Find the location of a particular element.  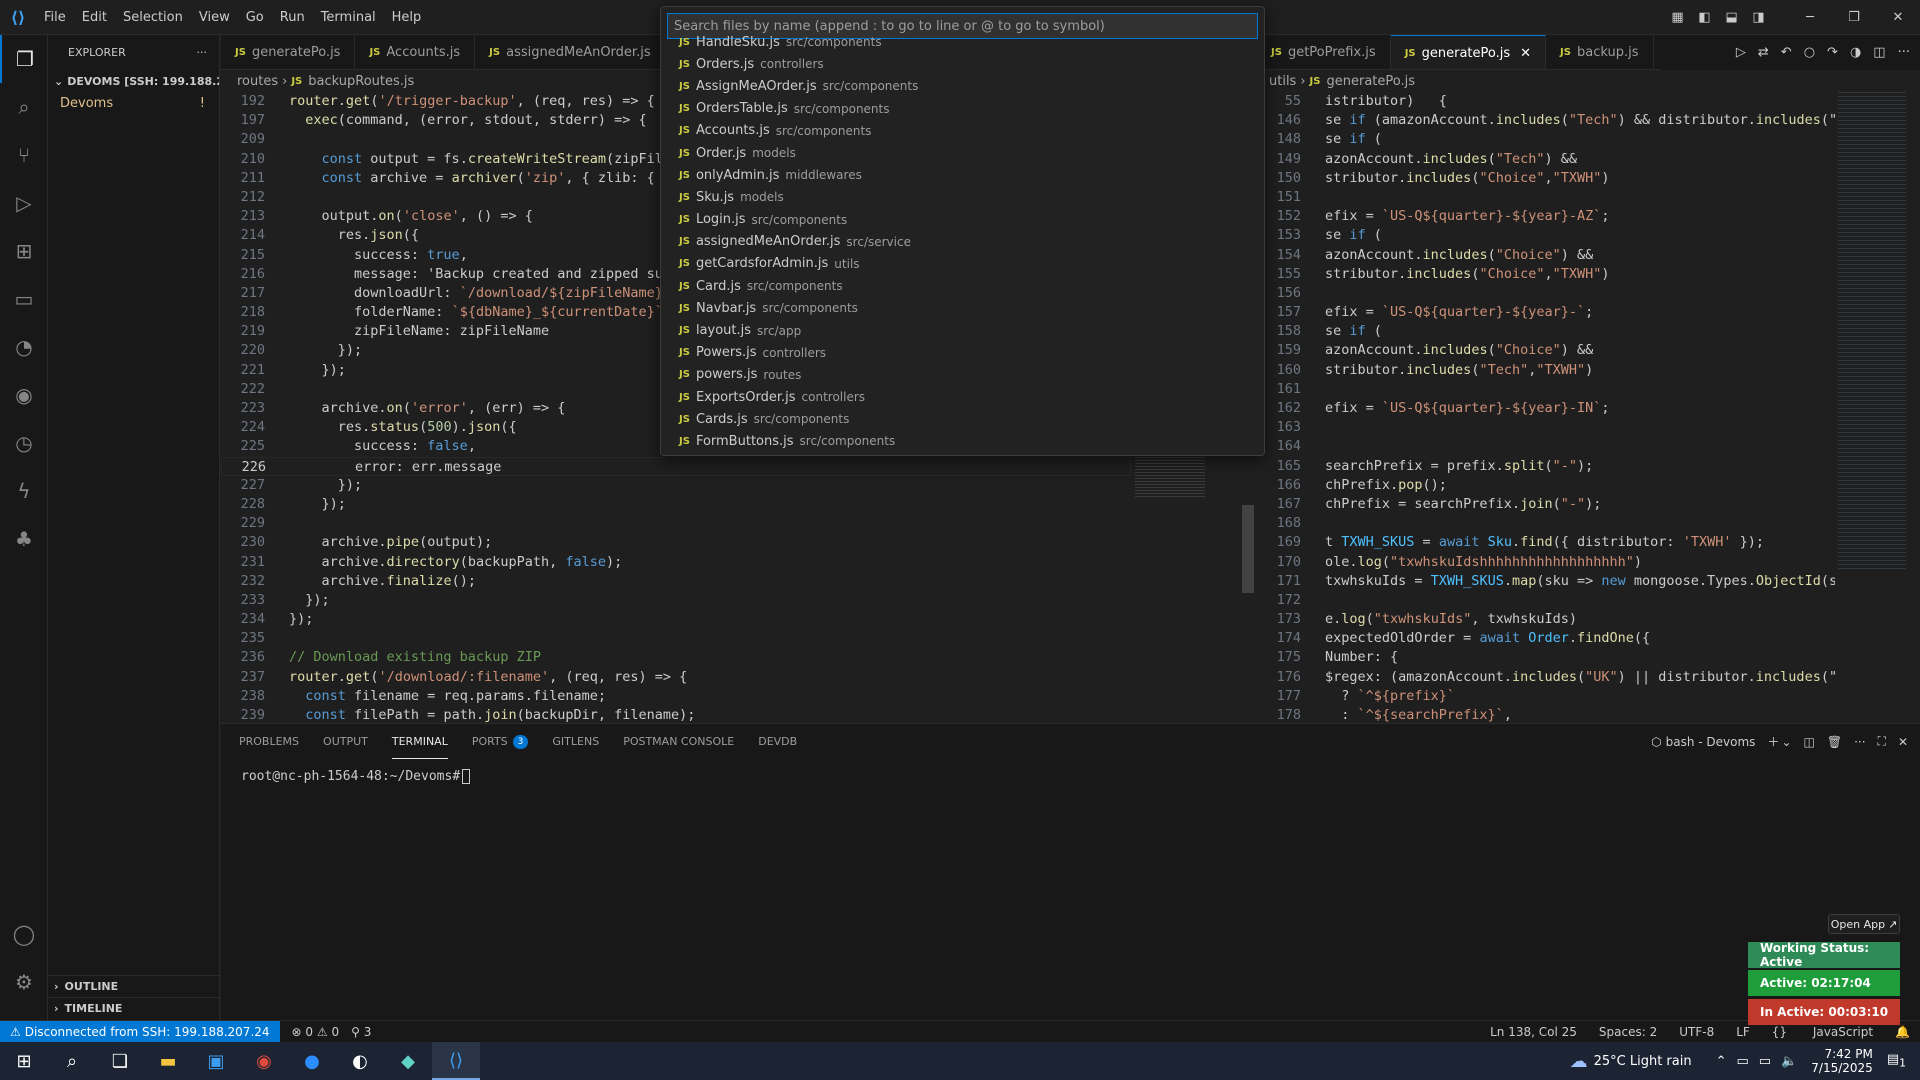

chevron-down-icon: ⌄ is located at coordinates (1786, 742).